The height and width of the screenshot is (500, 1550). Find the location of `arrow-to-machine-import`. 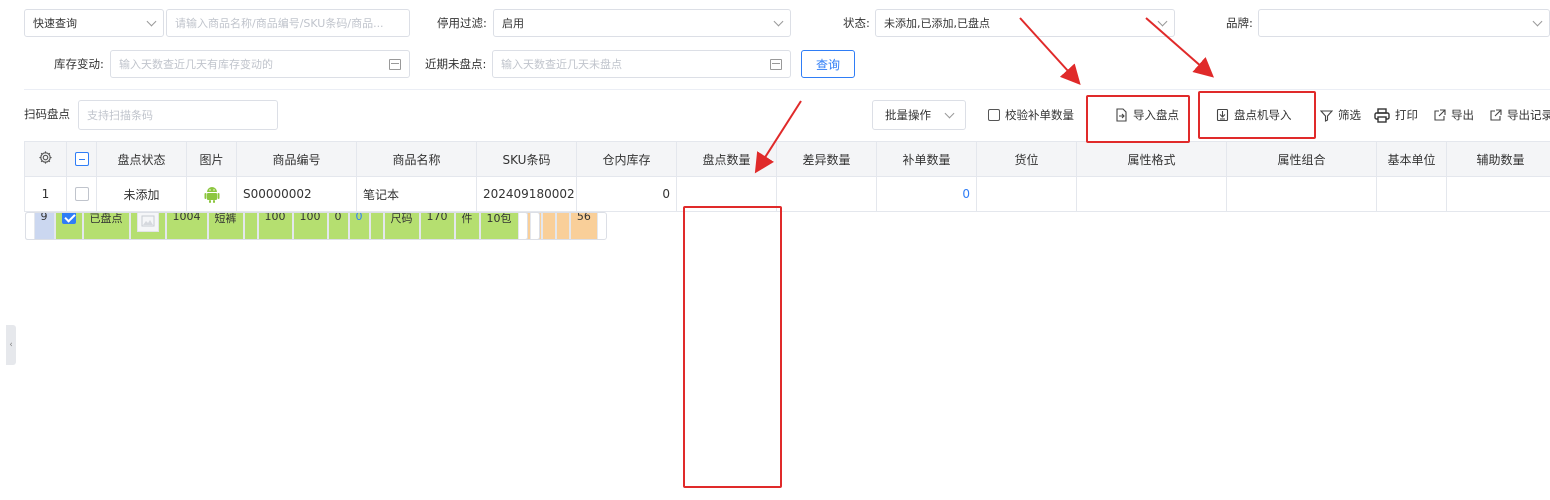

arrow-to-machine-import is located at coordinates (1180, 47).